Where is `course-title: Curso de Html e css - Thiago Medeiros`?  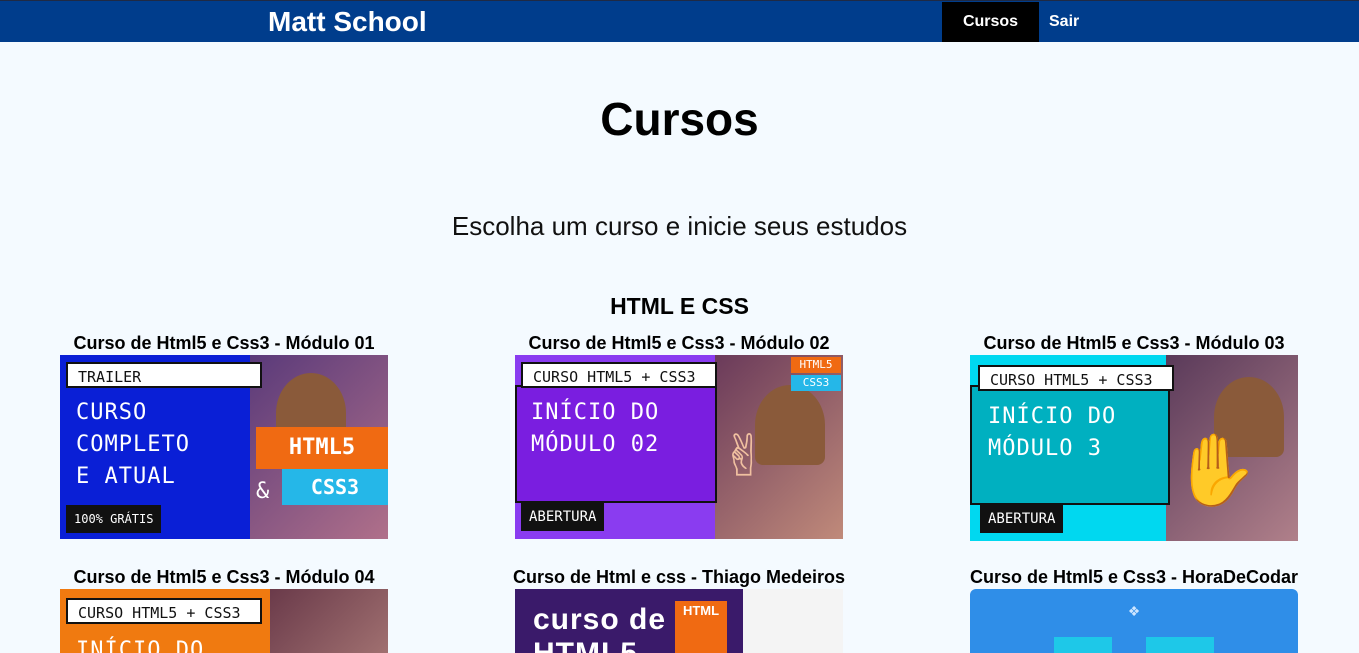 course-title: Curso de Html e css - Thiago Medeiros is located at coordinates (679, 577).